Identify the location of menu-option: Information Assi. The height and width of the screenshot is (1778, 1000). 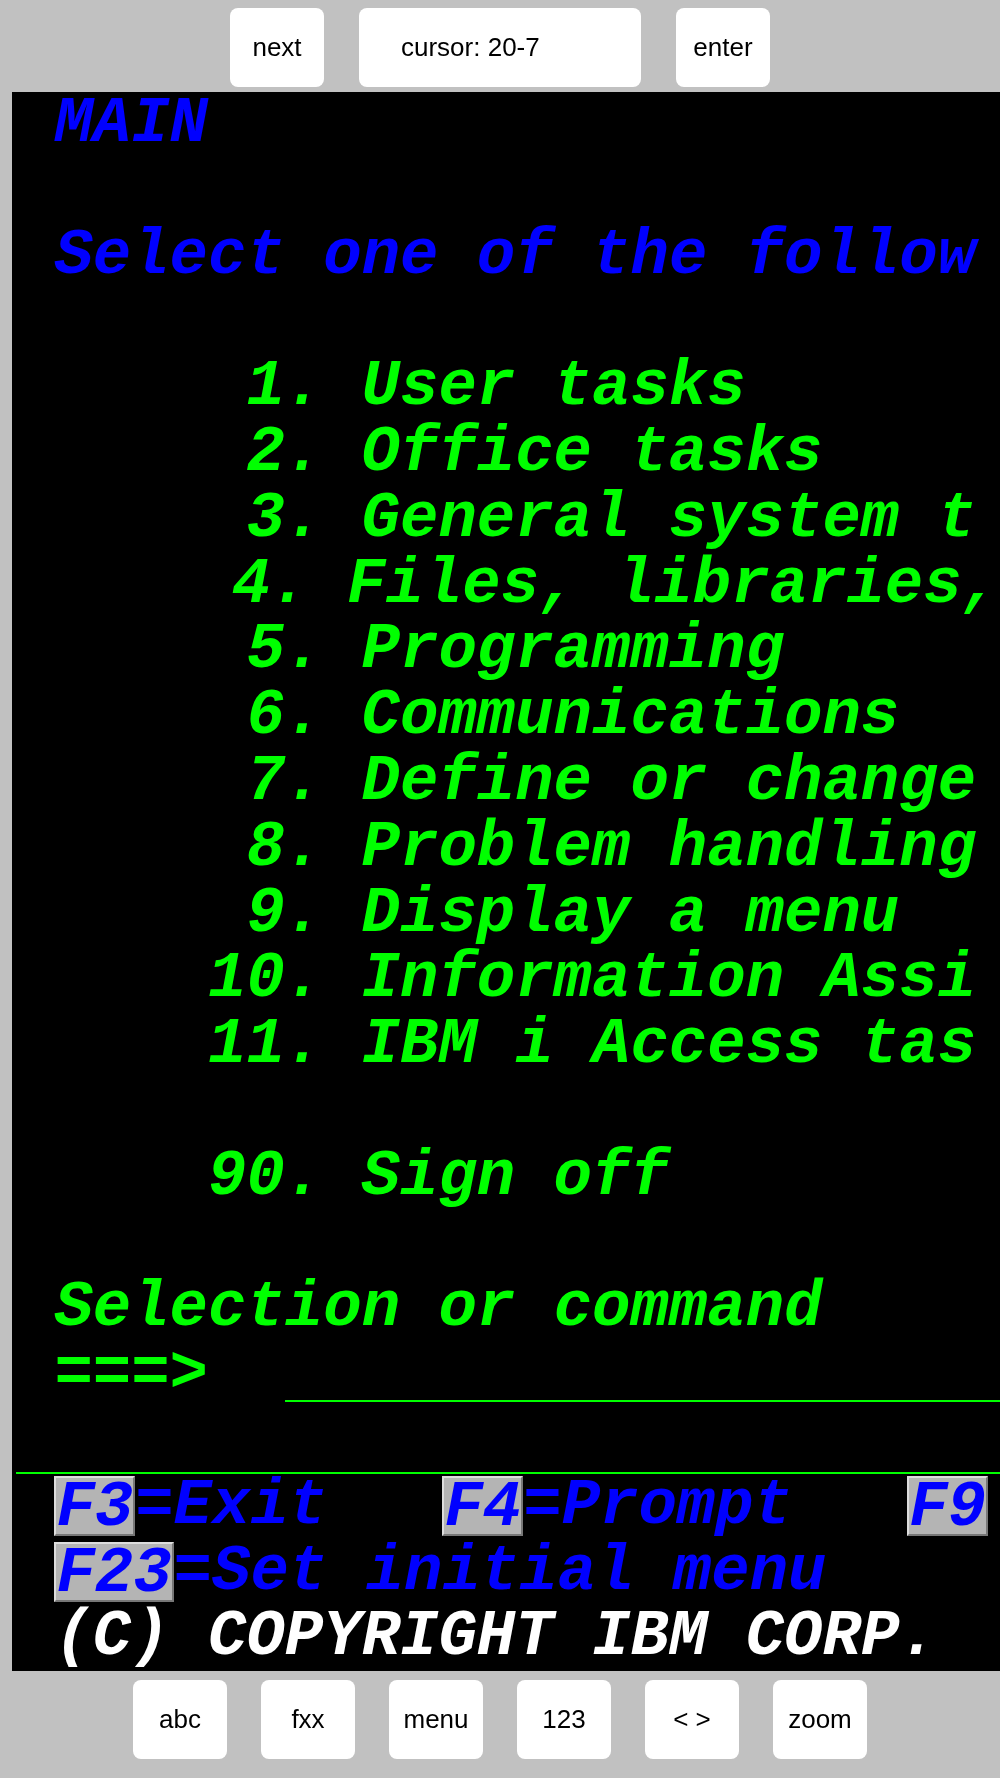
(669, 980).